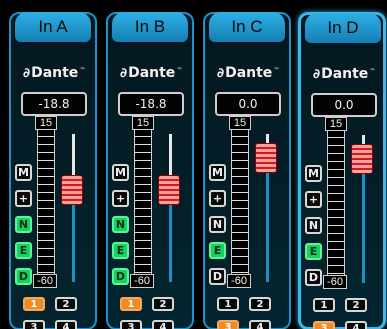 The width and height of the screenshot is (387, 329). What do you see at coordinates (343, 28) in the screenshot?
I see `channel-name-tab: In D` at bounding box center [343, 28].